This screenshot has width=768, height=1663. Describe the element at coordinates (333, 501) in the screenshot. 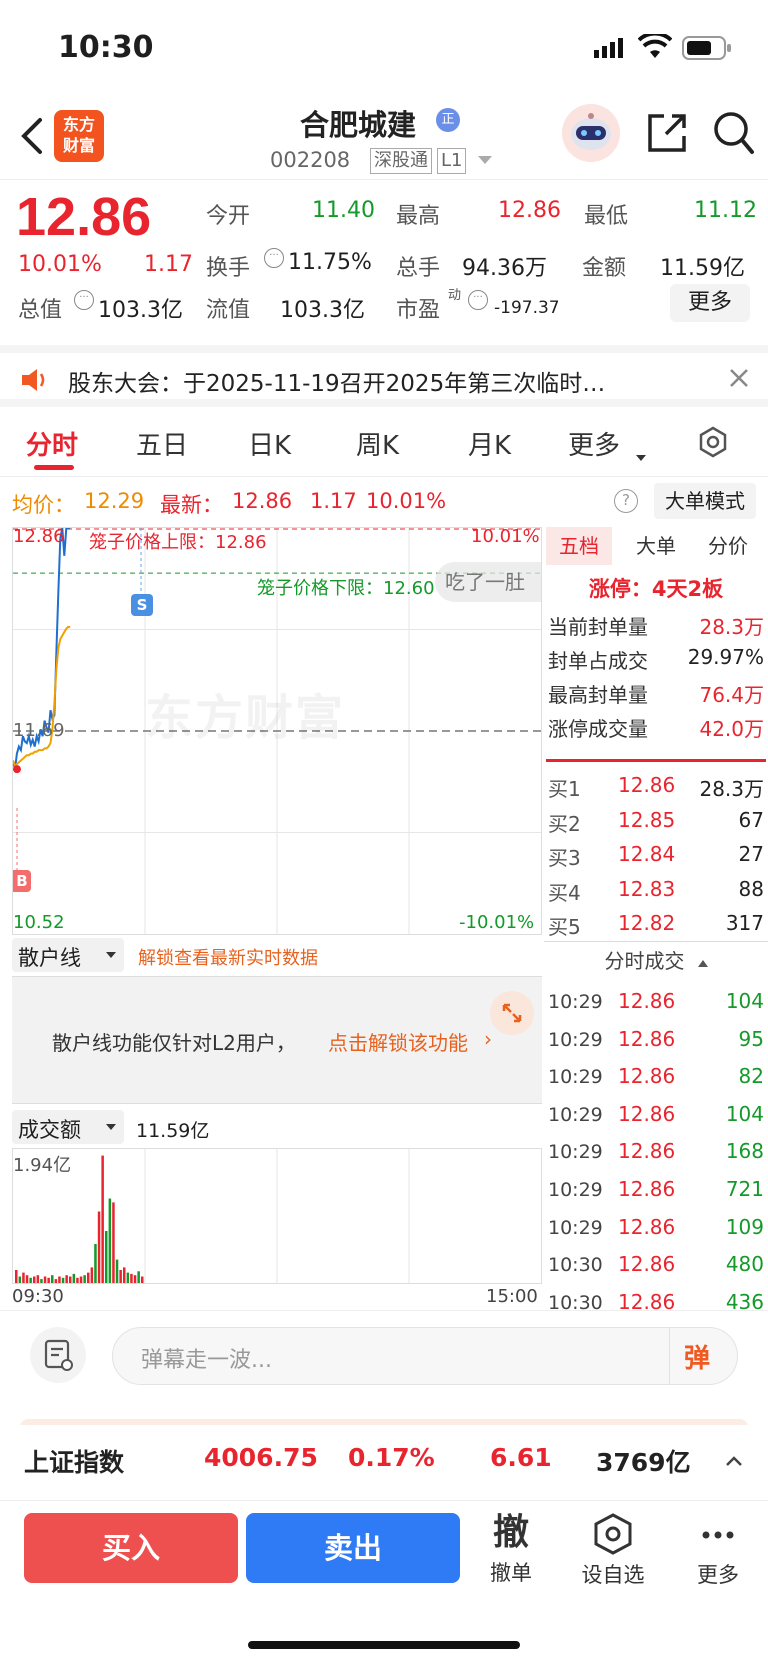

I see `latest-chg: 1.17` at that location.